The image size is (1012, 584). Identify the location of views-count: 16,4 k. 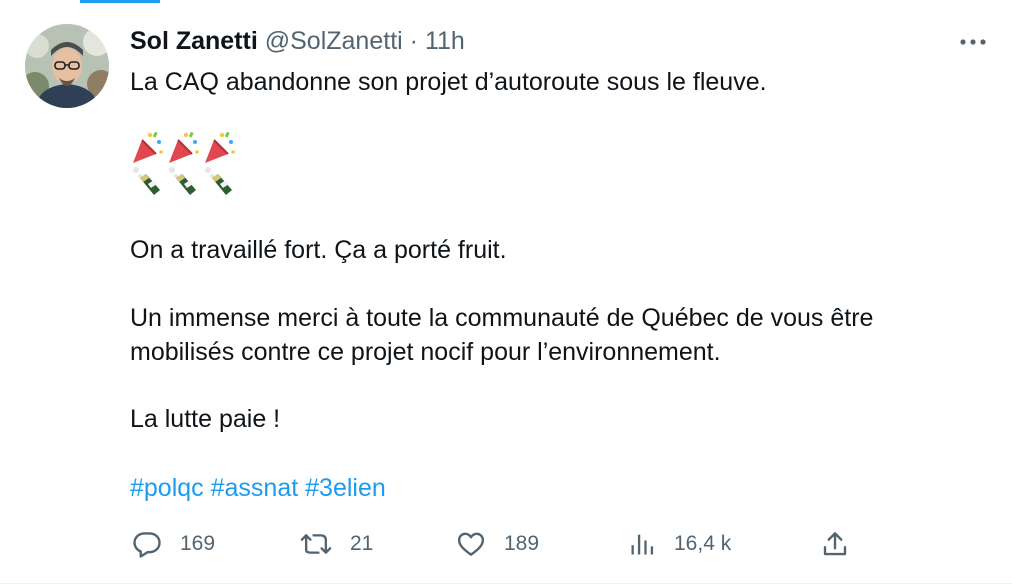
(703, 543).